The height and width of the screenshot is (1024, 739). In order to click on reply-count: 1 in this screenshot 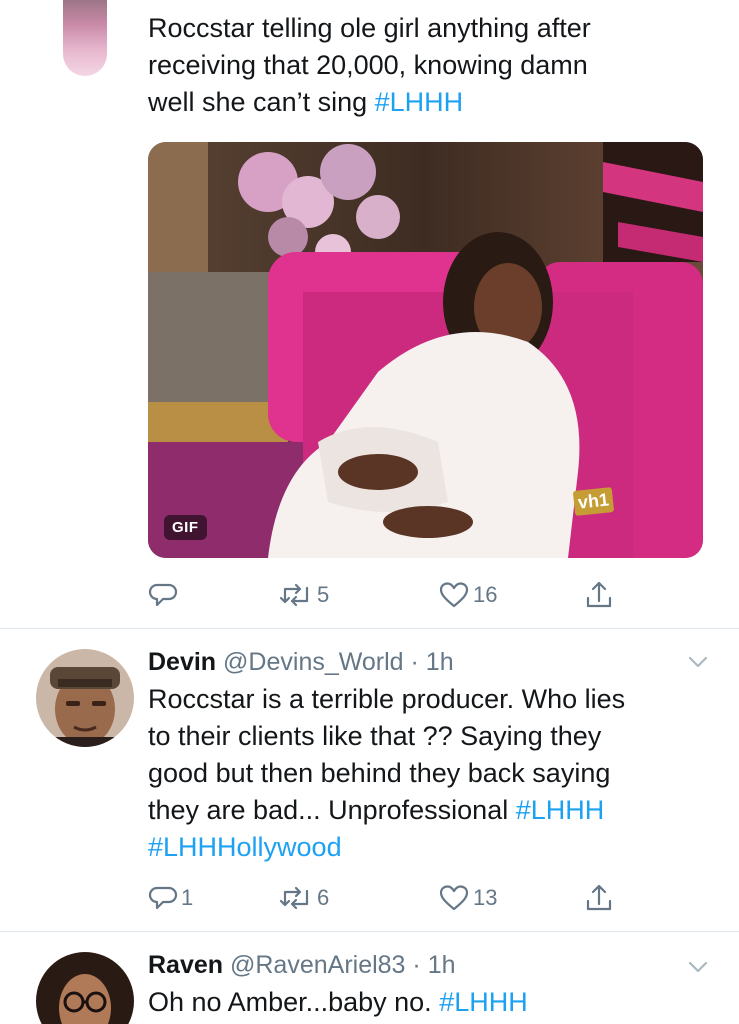, I will do `click(187, 897)`.